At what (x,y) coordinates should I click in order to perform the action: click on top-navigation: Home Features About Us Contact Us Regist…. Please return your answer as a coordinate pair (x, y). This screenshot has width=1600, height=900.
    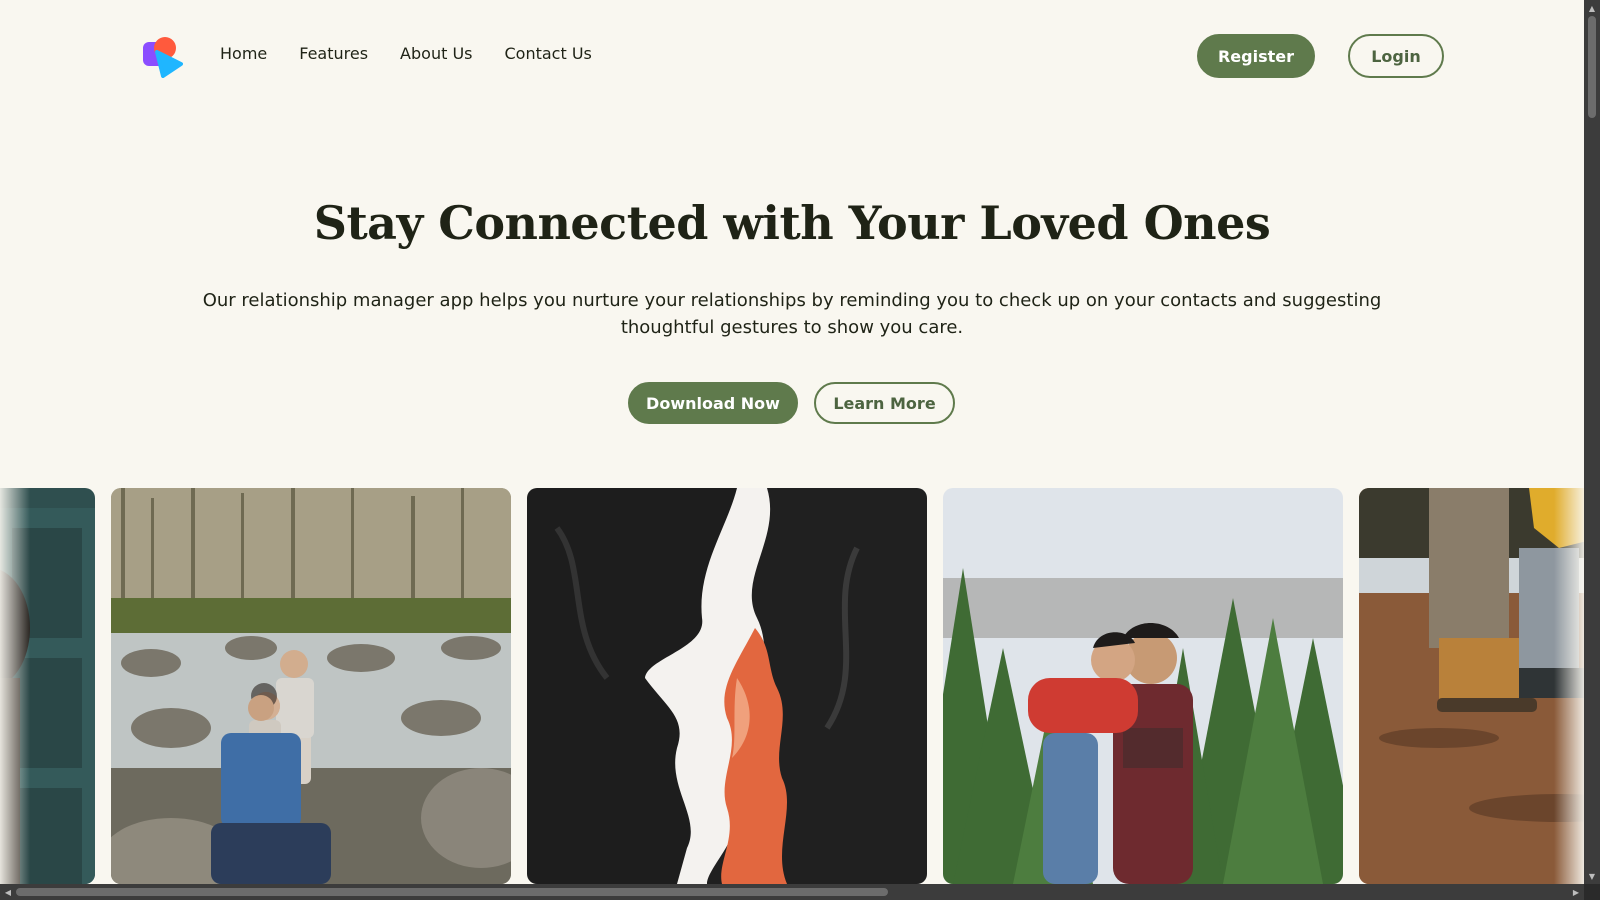
    Looking at the image, I should click on (792, 56).